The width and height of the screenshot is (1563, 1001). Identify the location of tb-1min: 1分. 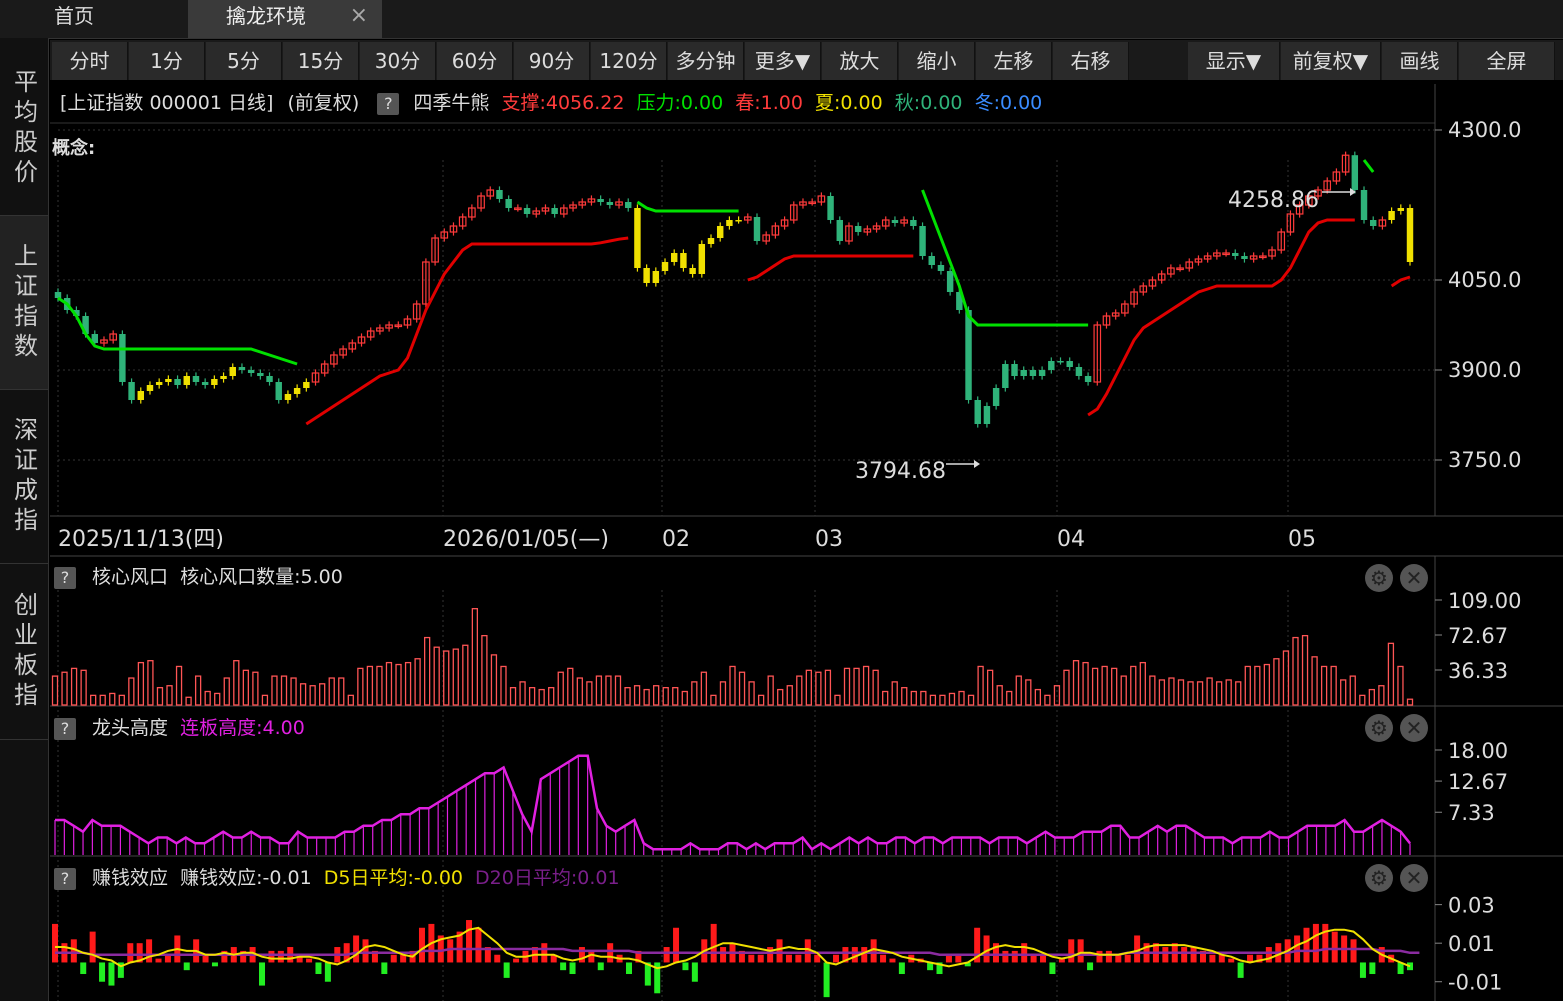
(167, 61).